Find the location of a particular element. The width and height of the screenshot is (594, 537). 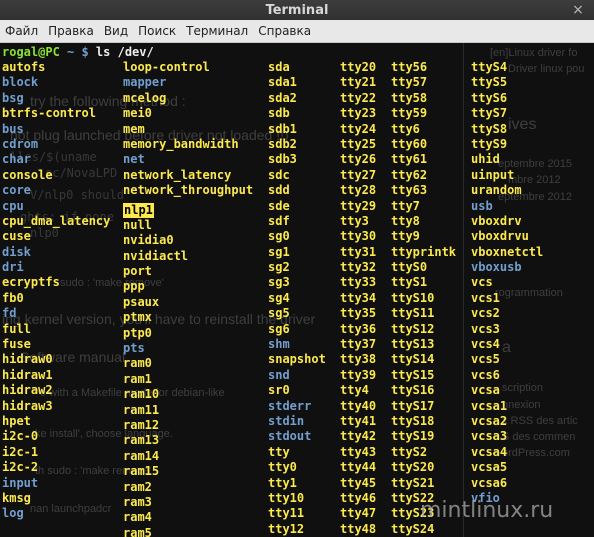

dev-entry: hidraw1 is located at coordinates (27, 374).